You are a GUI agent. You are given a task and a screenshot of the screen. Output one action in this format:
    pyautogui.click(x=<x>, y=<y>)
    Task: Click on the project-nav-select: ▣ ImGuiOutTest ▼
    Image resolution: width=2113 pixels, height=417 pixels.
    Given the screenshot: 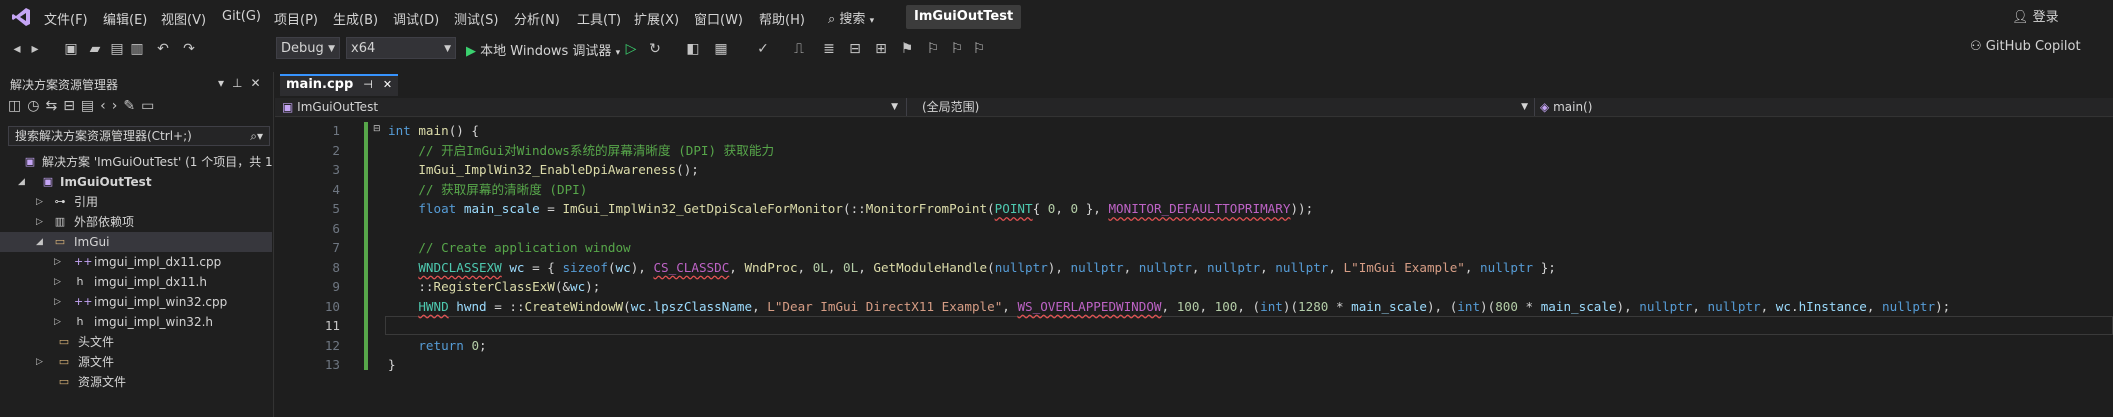 What is the action you would take?
    pyautogui.click(x=592, y=107)
    